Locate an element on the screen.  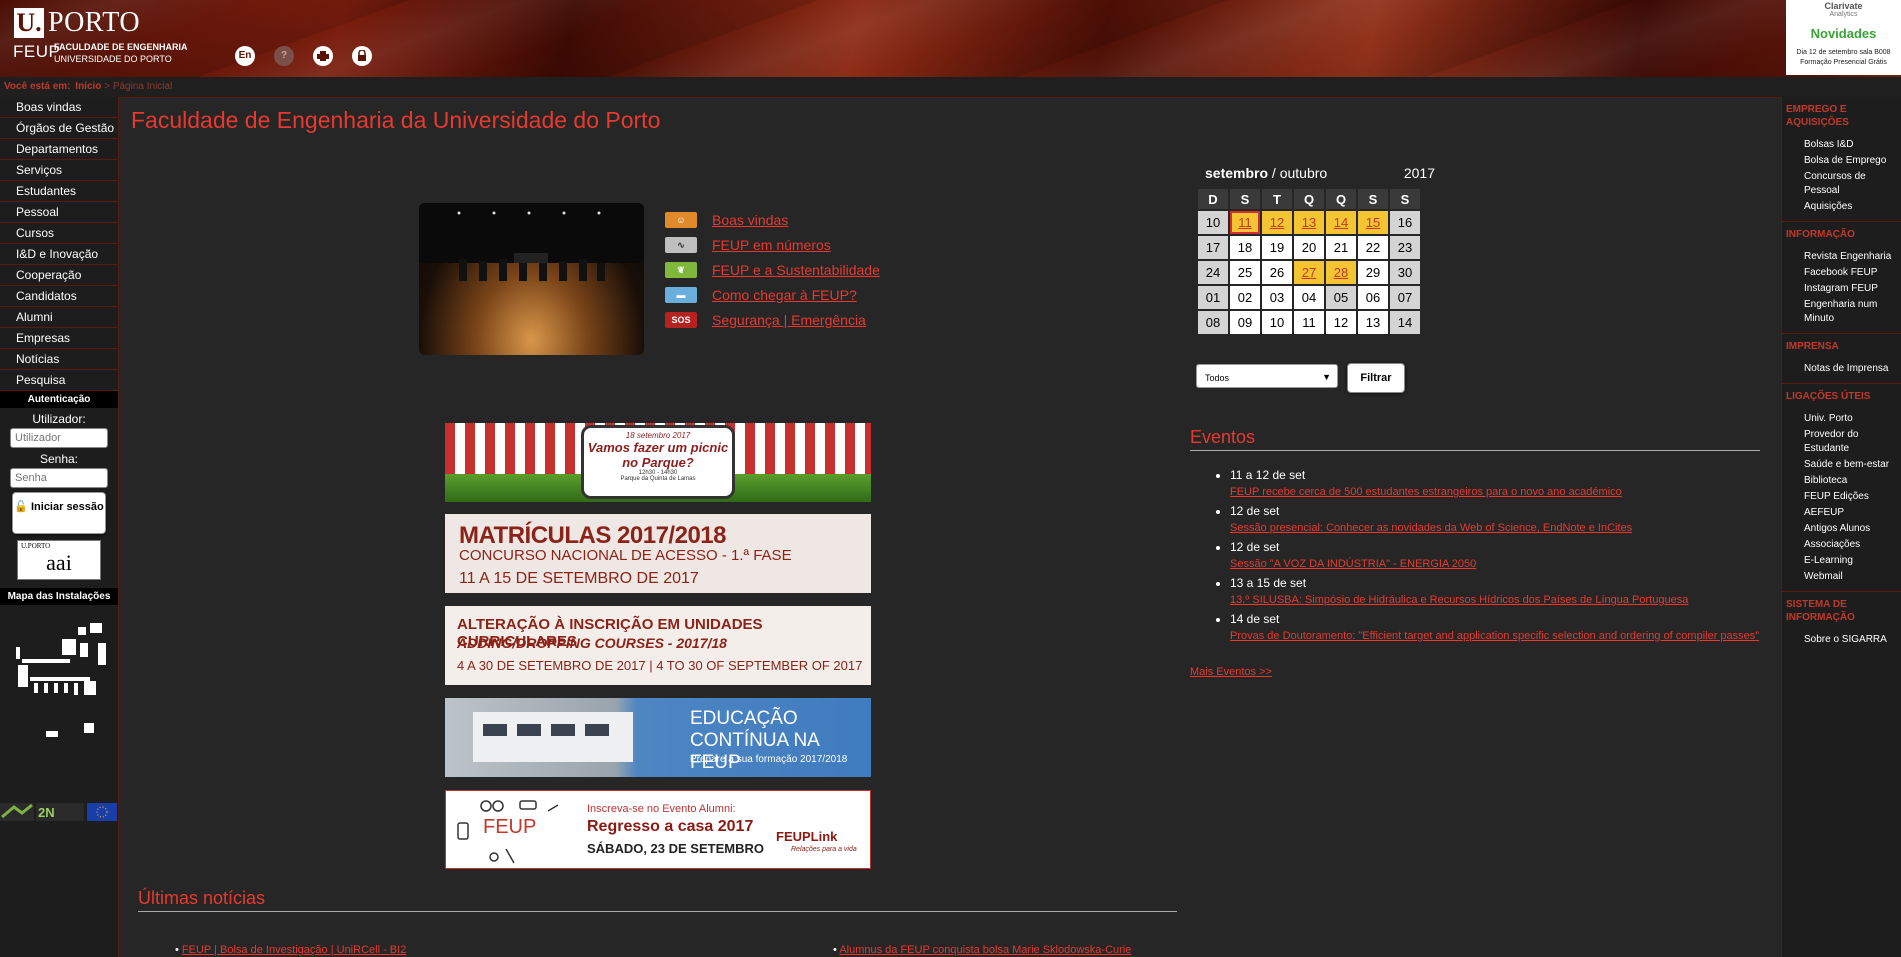
right-link: Instagram FEUP is located at coordinates (1852, 289).